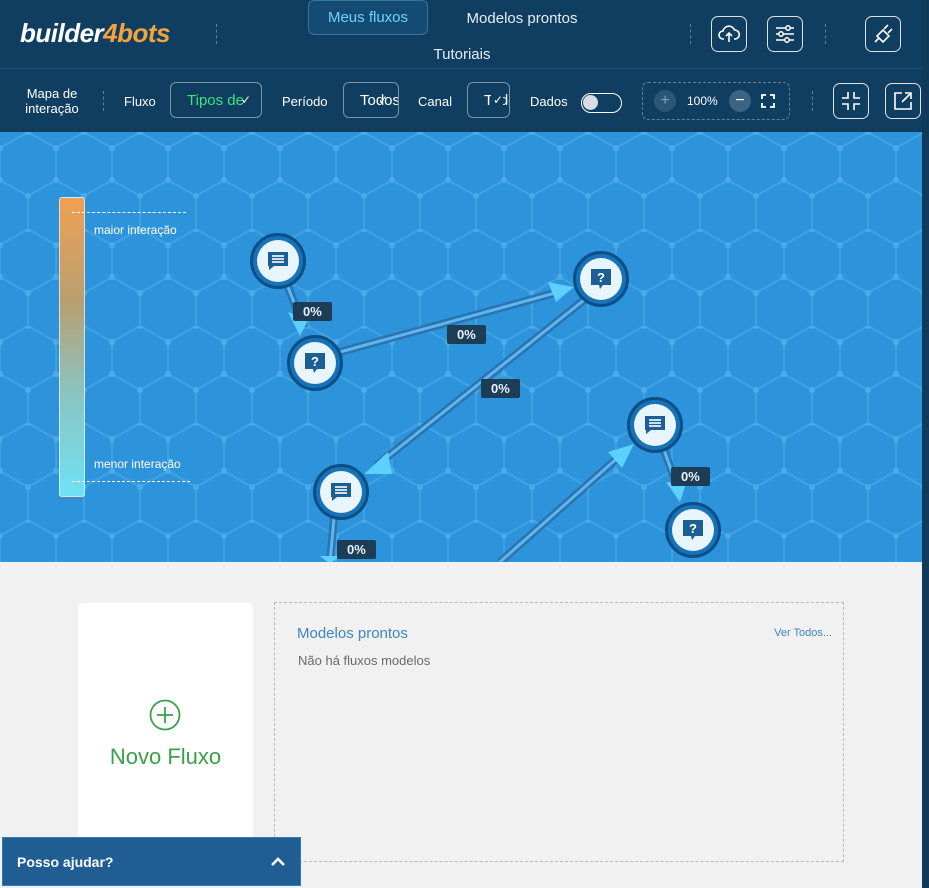  I want to click on builder4bots-logo: builder4bots, so click(95, 33).